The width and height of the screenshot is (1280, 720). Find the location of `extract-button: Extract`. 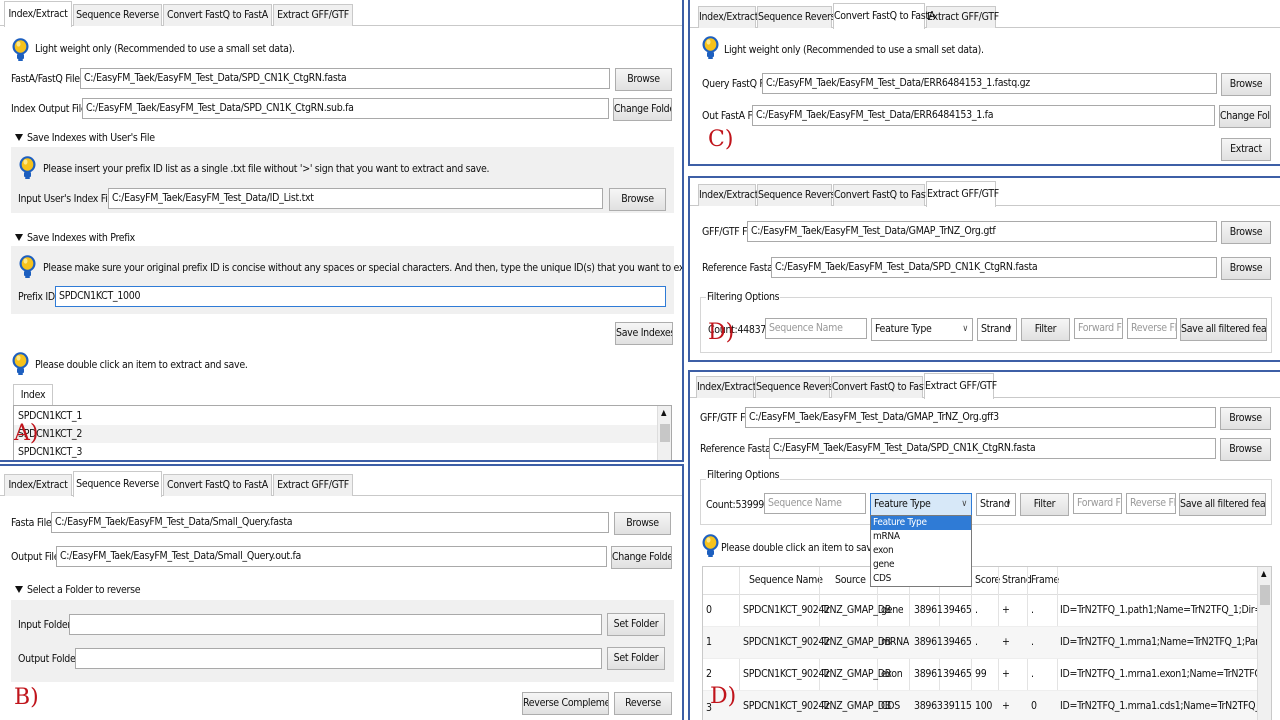

extract-button: Extract is located at coordinates (1246, 149).